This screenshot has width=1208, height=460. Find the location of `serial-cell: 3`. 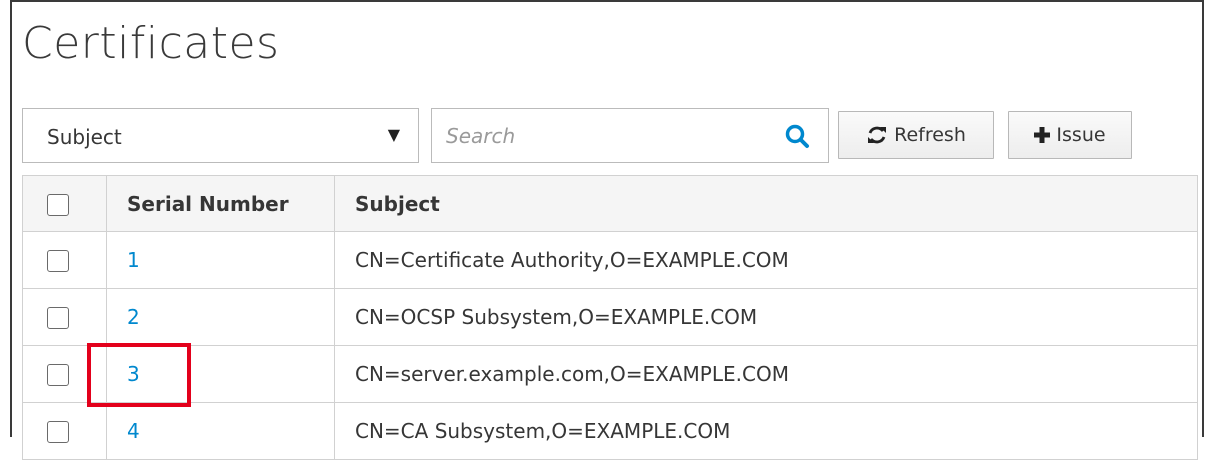

serial-cell: 3 is located at coordinates (220, 374).